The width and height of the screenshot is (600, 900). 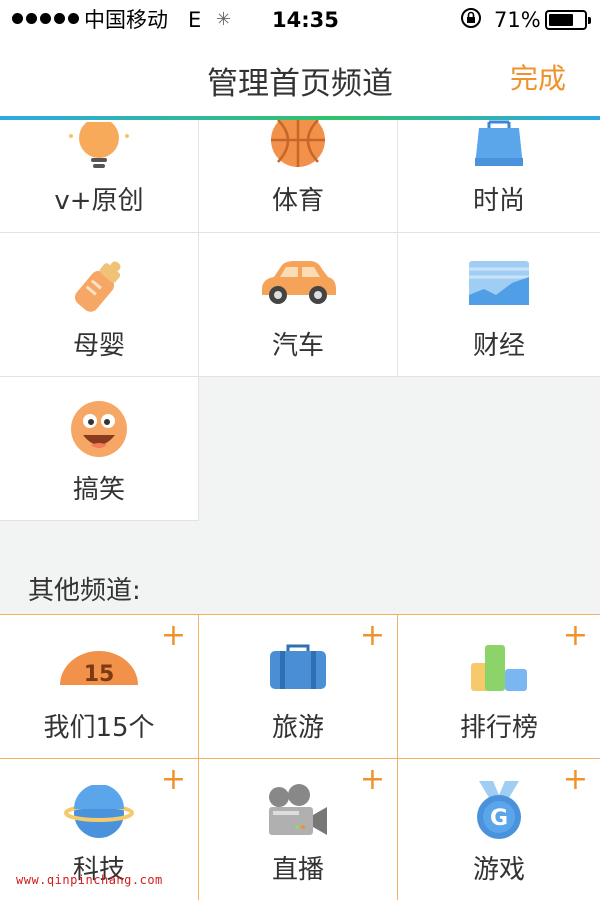 I want to click on channel-tile-auto: 汽车, so click(x=298, y=305).